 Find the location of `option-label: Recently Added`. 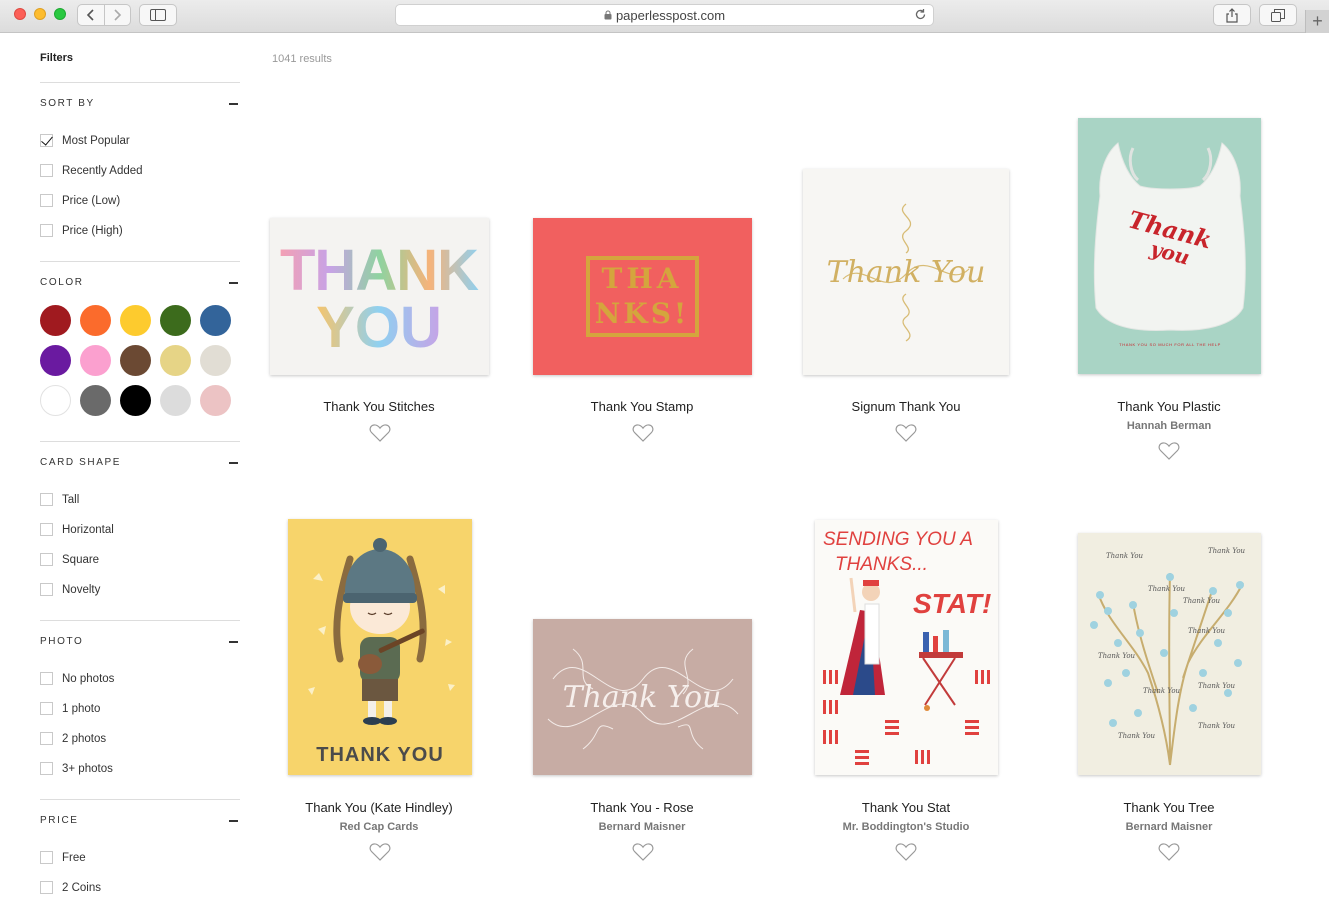

option-label: Recently Added is located at coordinates (102, 170).